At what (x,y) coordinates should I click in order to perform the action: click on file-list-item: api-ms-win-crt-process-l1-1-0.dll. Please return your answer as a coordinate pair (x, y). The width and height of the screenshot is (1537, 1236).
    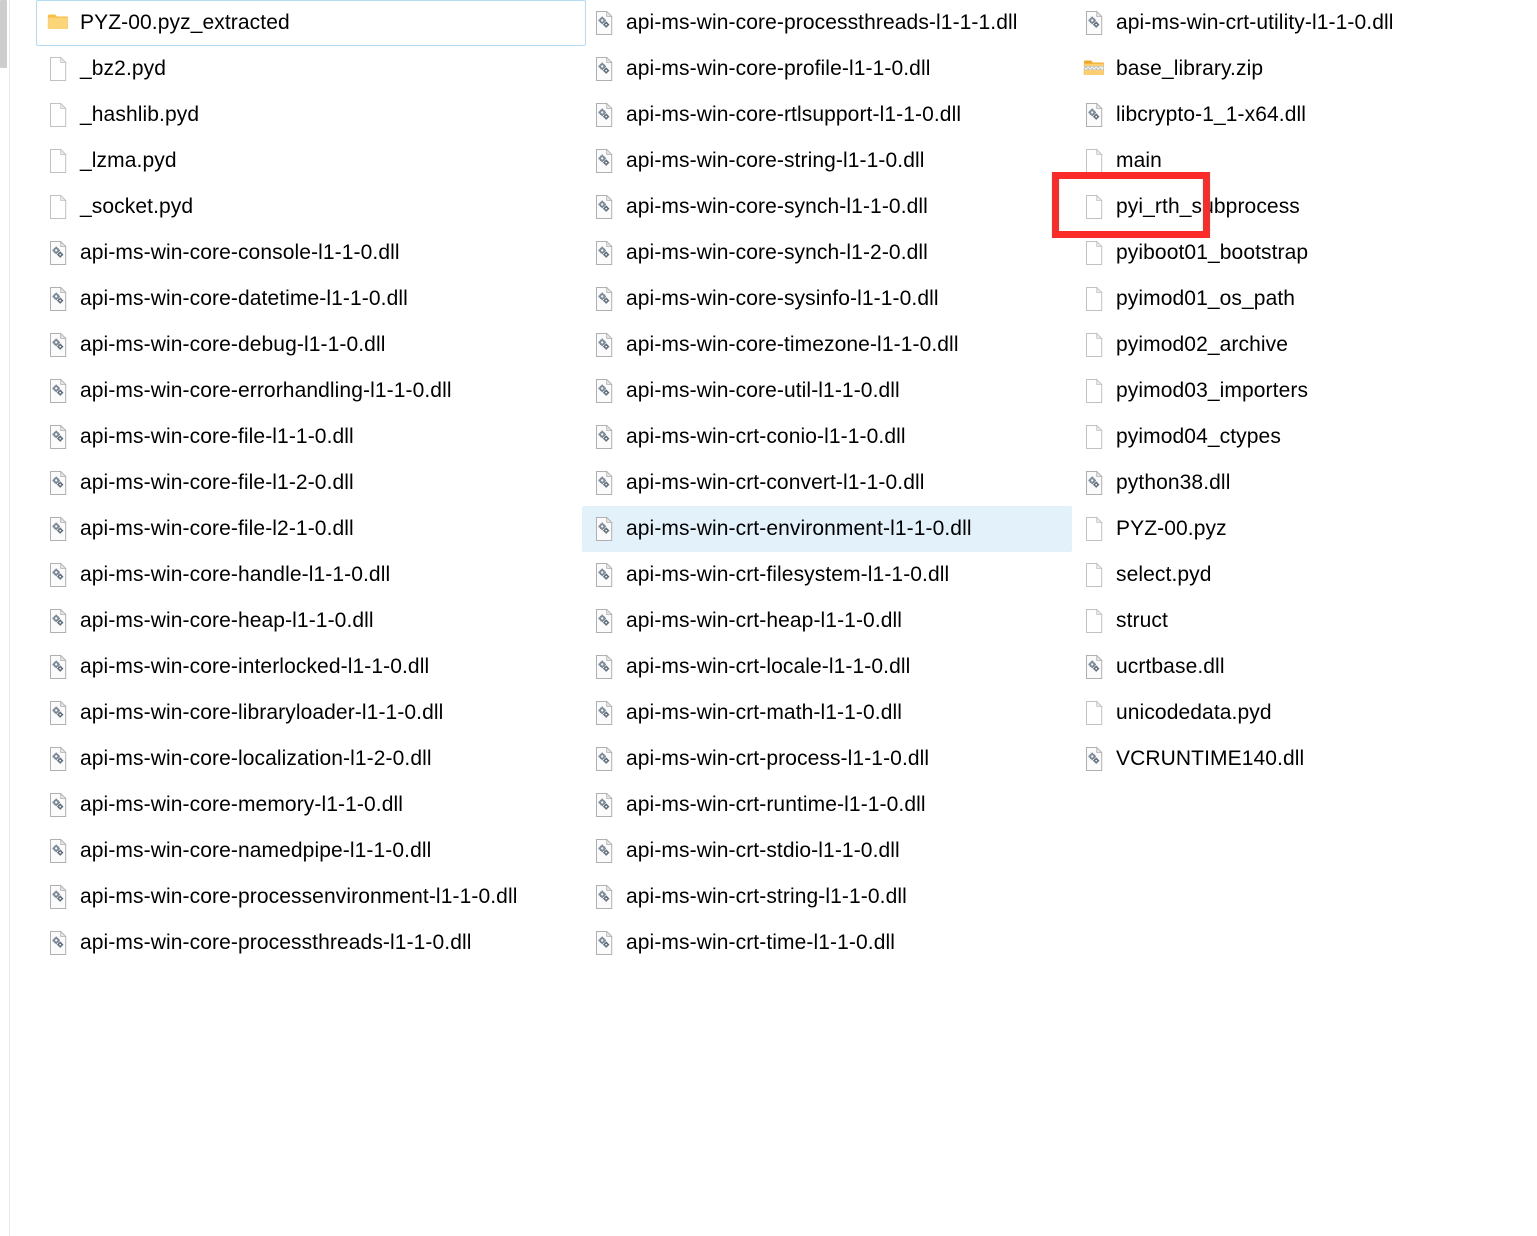
    Looking at the image, I should click on (827, 759).